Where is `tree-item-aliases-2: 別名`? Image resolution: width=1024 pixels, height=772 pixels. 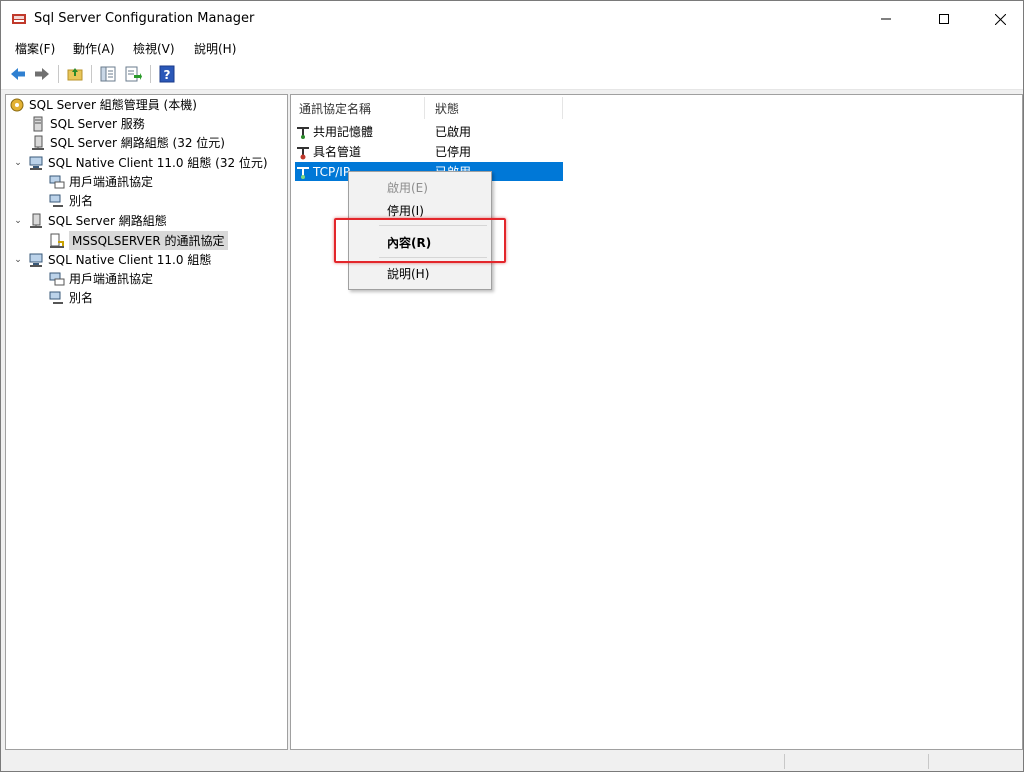
tree-item-aliases-2: 別名 is located at coordinates (71, 297).